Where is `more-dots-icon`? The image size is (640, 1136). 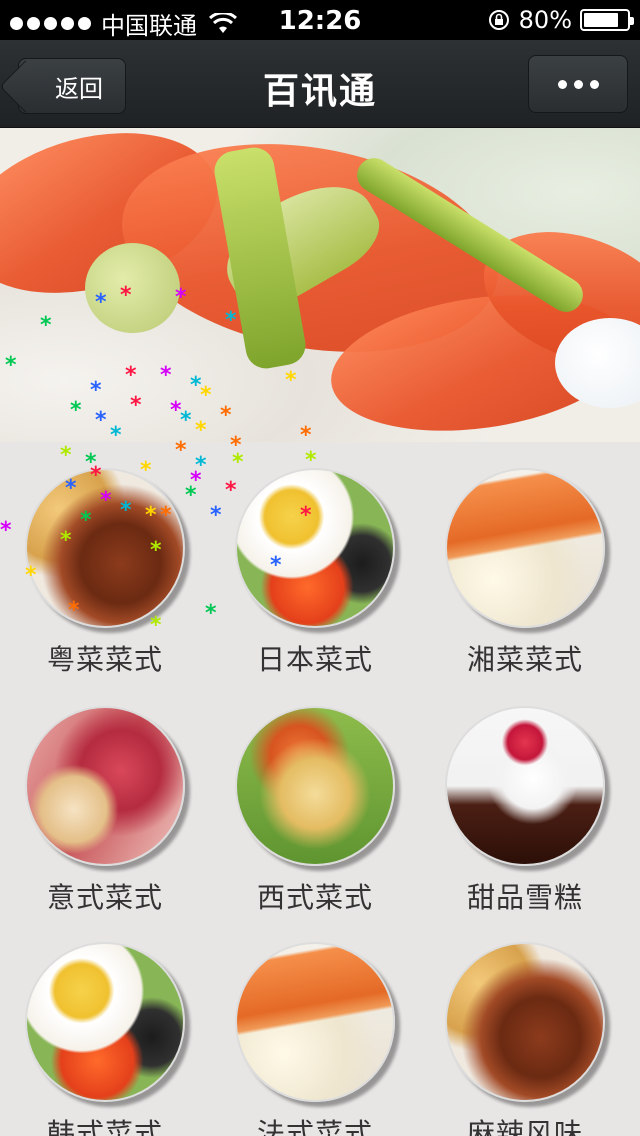
more-dots-icon is located at coordinates (562, 84).